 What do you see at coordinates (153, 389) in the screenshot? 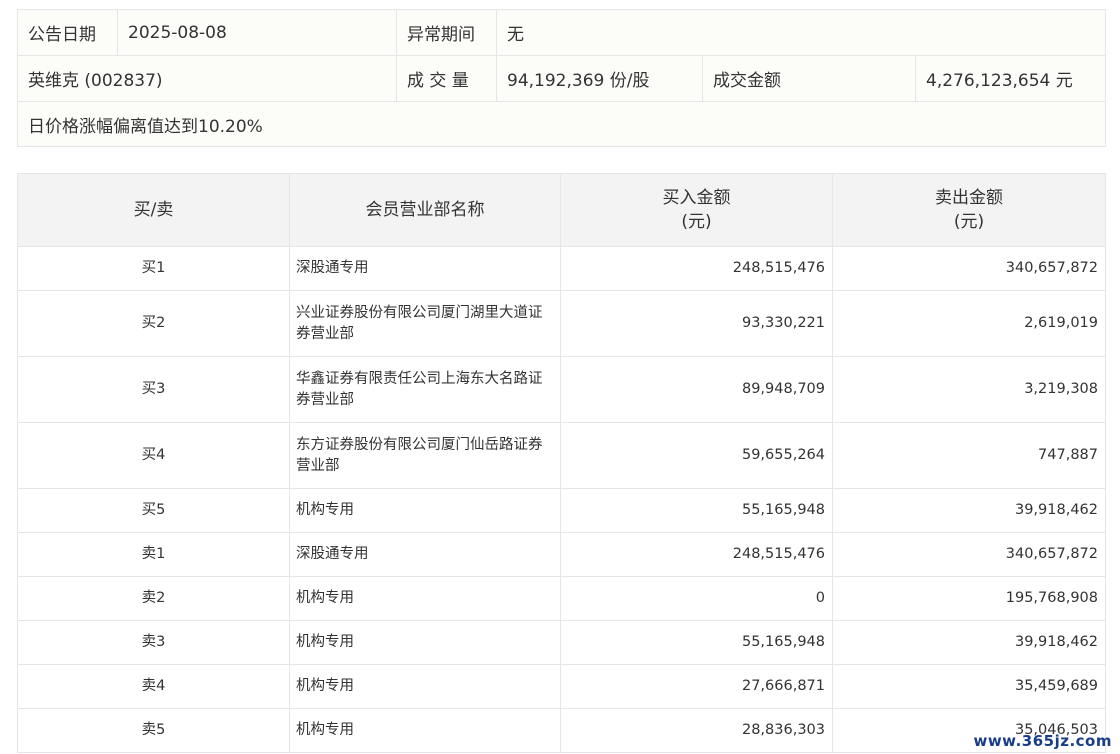
I see `row-side: 买3` at bounding box center [153, 389].